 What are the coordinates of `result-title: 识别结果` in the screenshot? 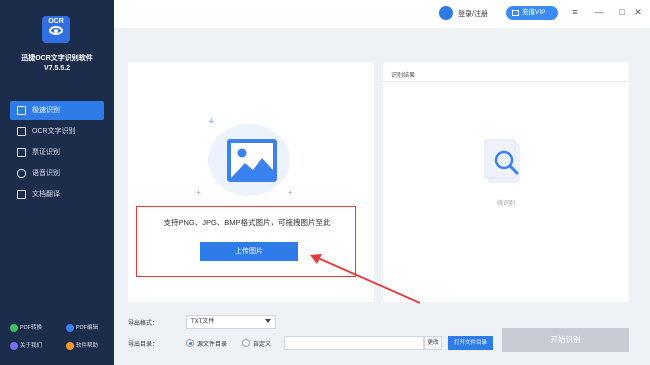 It's located at (403, 76).